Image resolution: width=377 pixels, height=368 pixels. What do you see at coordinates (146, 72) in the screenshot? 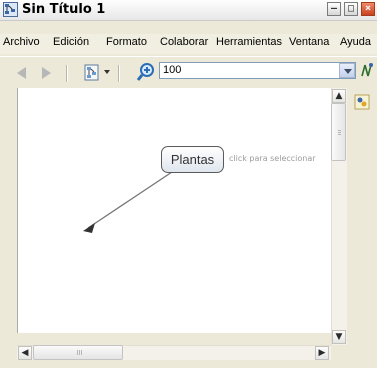
I see `zoom-icon` at bounding box center [146, 72].